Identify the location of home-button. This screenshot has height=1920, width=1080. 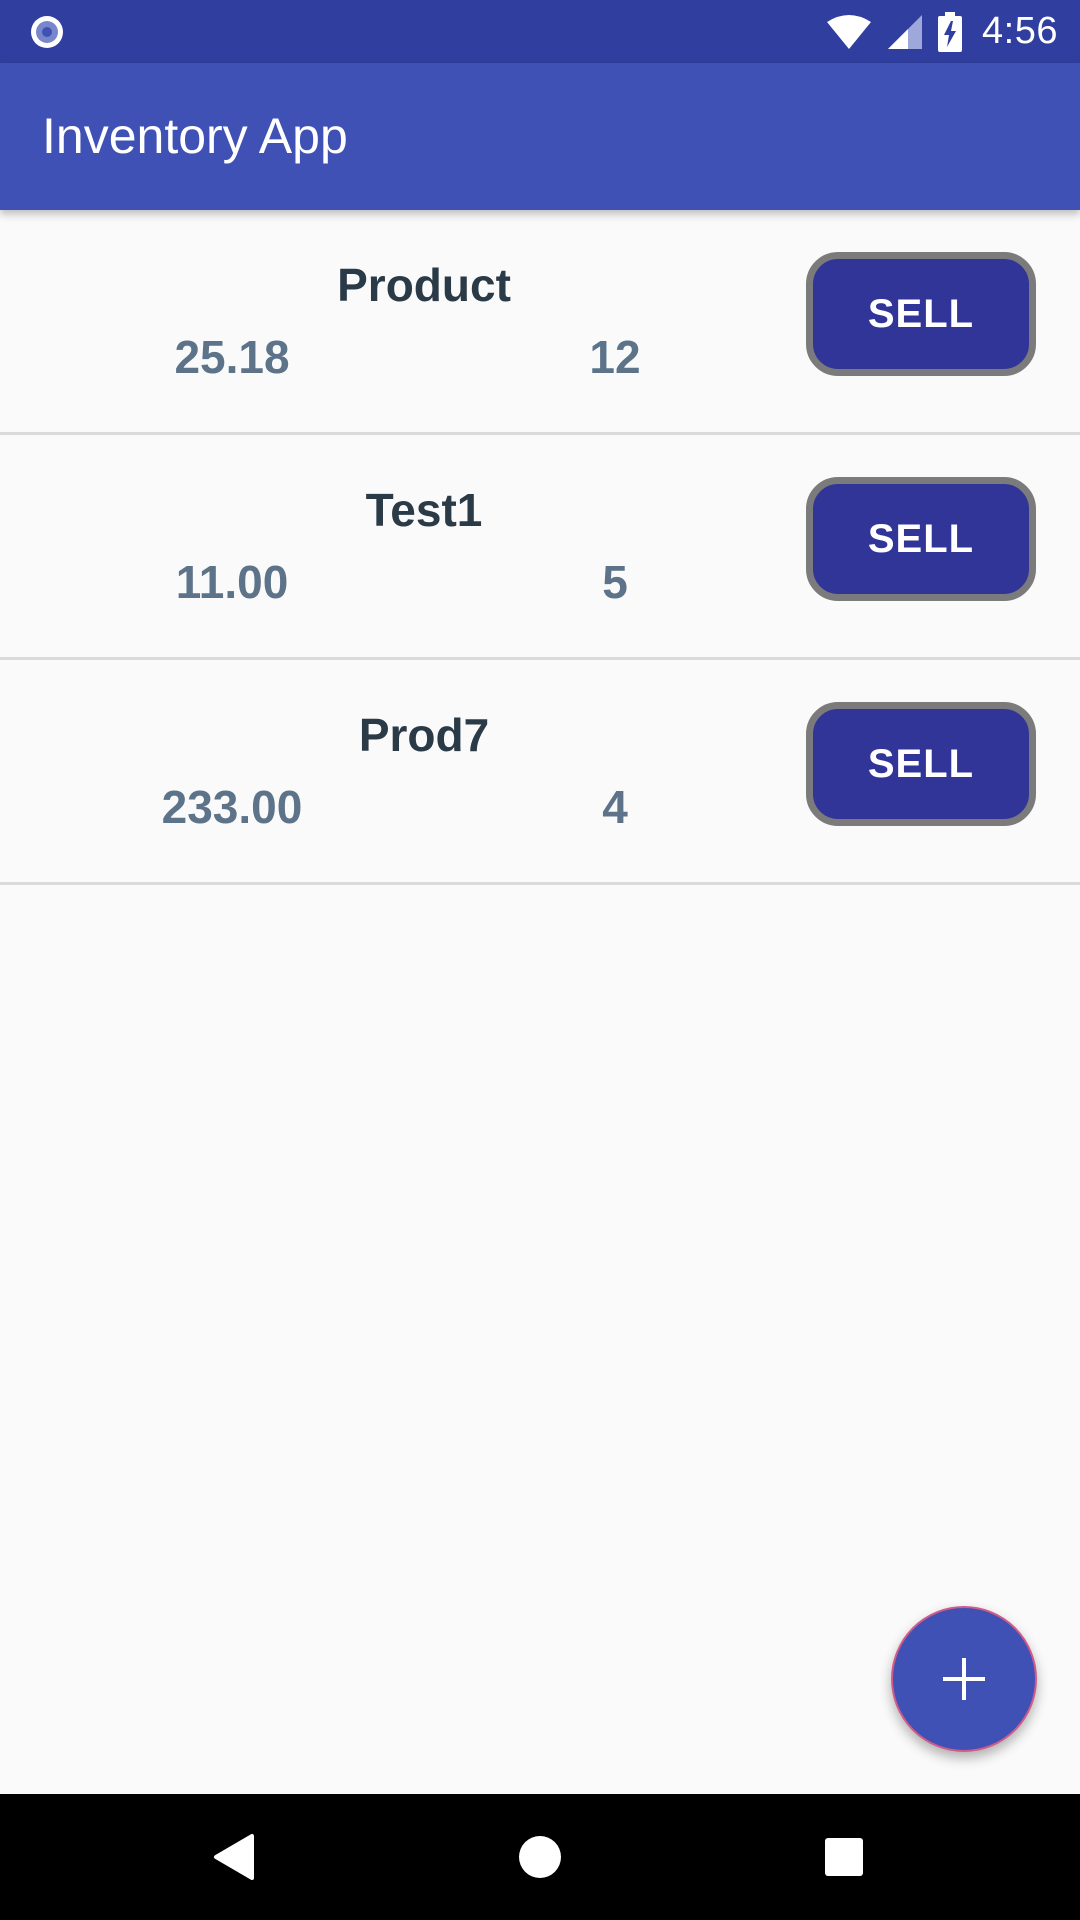
(540, 1857).